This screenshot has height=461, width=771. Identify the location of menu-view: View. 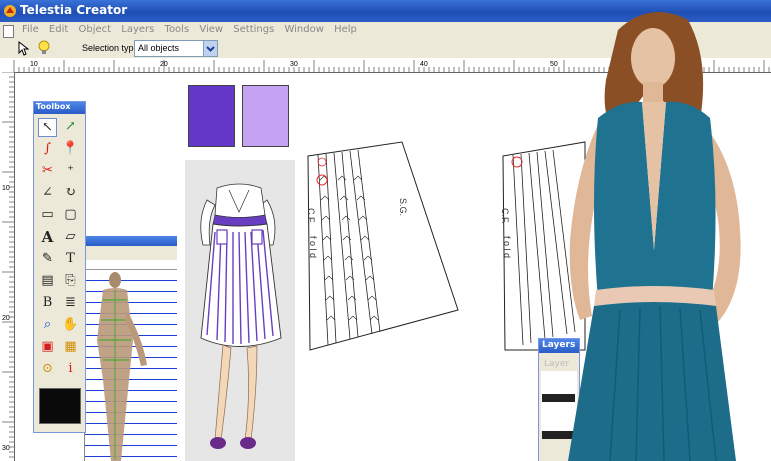
(211, 29).